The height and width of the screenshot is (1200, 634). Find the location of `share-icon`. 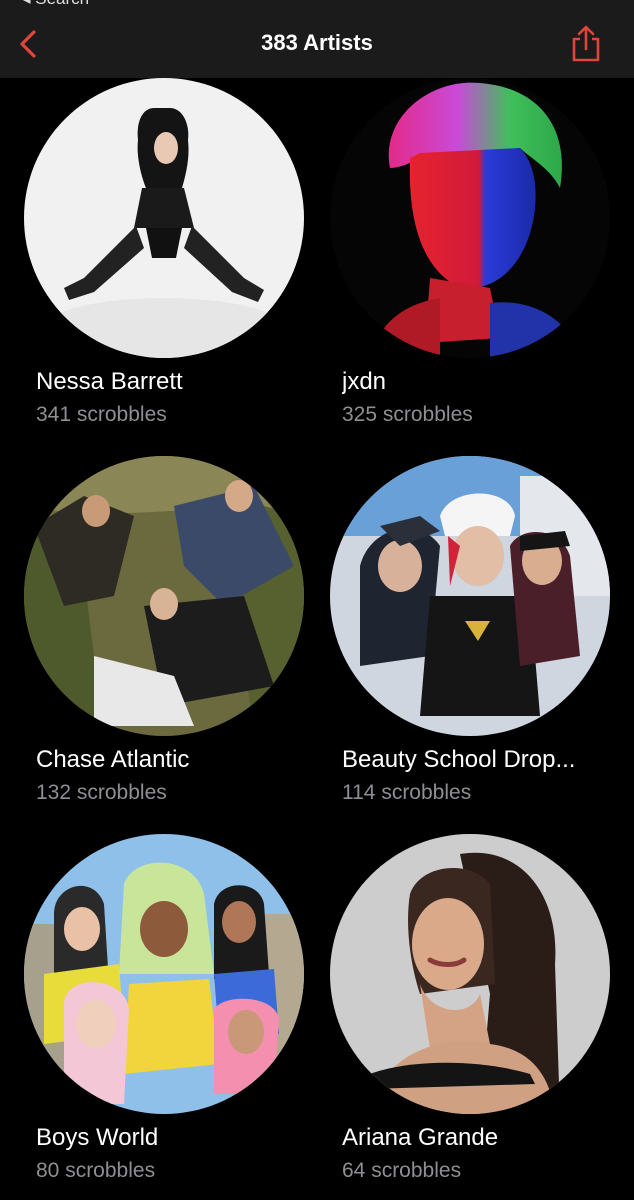

share-icon is located at coordinates (586, 43).